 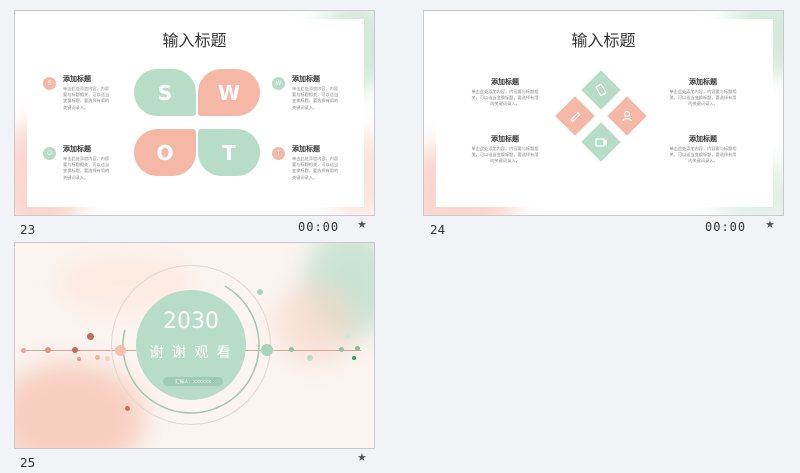 What do you see at coordinates (229, 152) in the screenshot?
I see `swot-petal-t: T` at bounding box center [229, 152].